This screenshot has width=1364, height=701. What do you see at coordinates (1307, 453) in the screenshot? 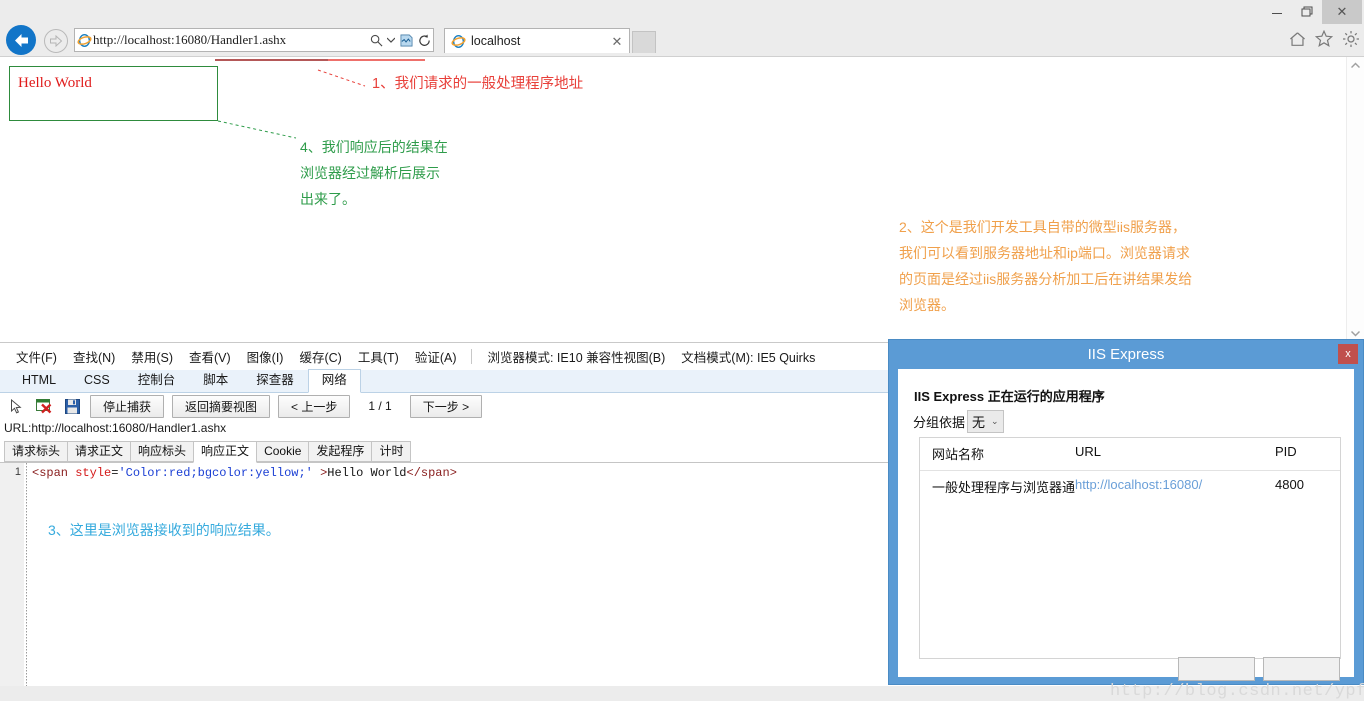
I see `column-header-pid: PID` at bounding box center [1307, 453].